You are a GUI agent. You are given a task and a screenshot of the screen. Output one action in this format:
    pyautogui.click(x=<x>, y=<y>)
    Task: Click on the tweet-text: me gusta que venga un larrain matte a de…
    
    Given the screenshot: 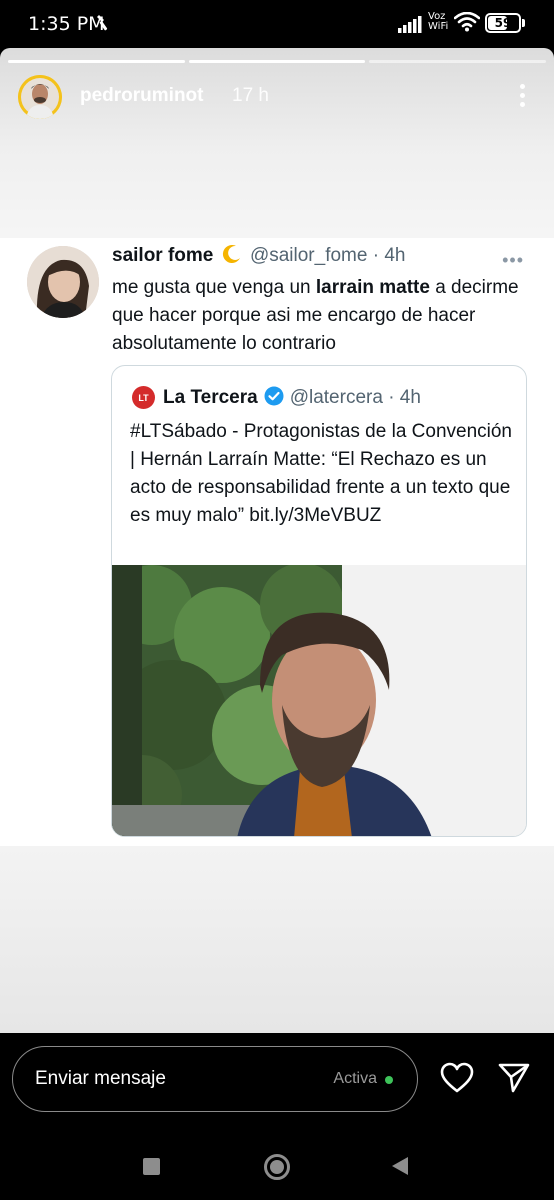 What is the action you would take?
    pyautogui.click(x=322, y=316)
    